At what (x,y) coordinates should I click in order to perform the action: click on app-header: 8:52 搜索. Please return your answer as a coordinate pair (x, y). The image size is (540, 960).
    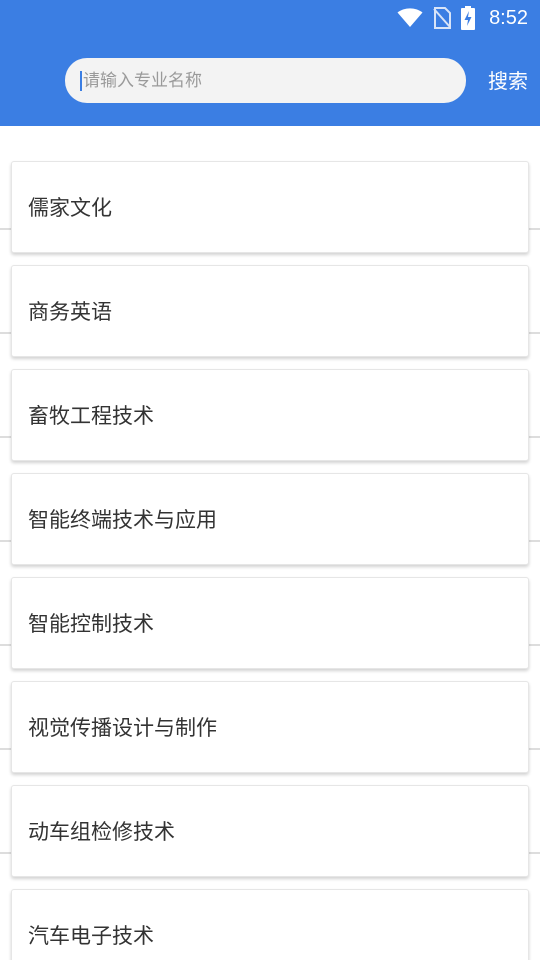
    Looking at the image, I should click on (270, 63).